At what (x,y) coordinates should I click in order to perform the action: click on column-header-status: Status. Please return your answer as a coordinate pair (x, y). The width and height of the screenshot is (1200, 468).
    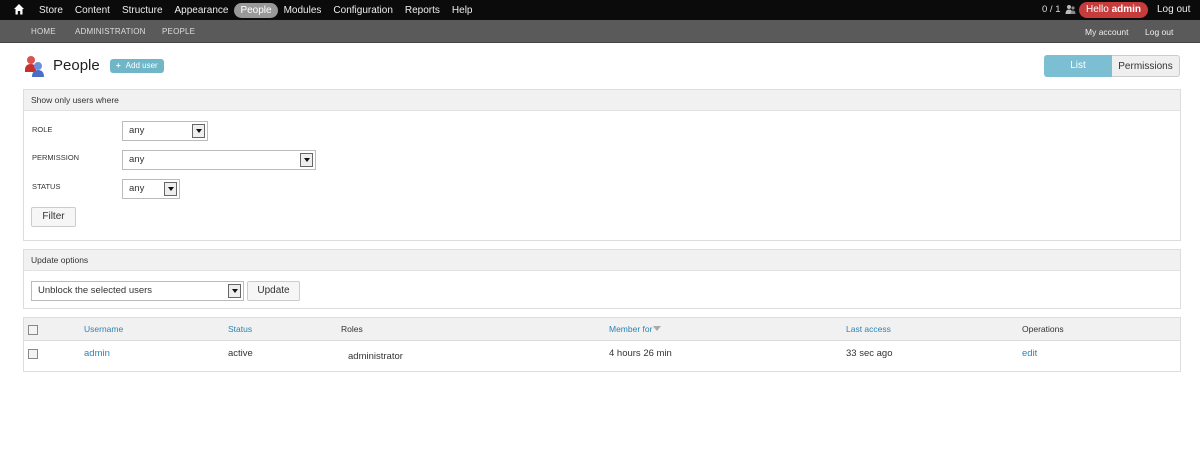
    Looking at the image, I should click on (240, 329).